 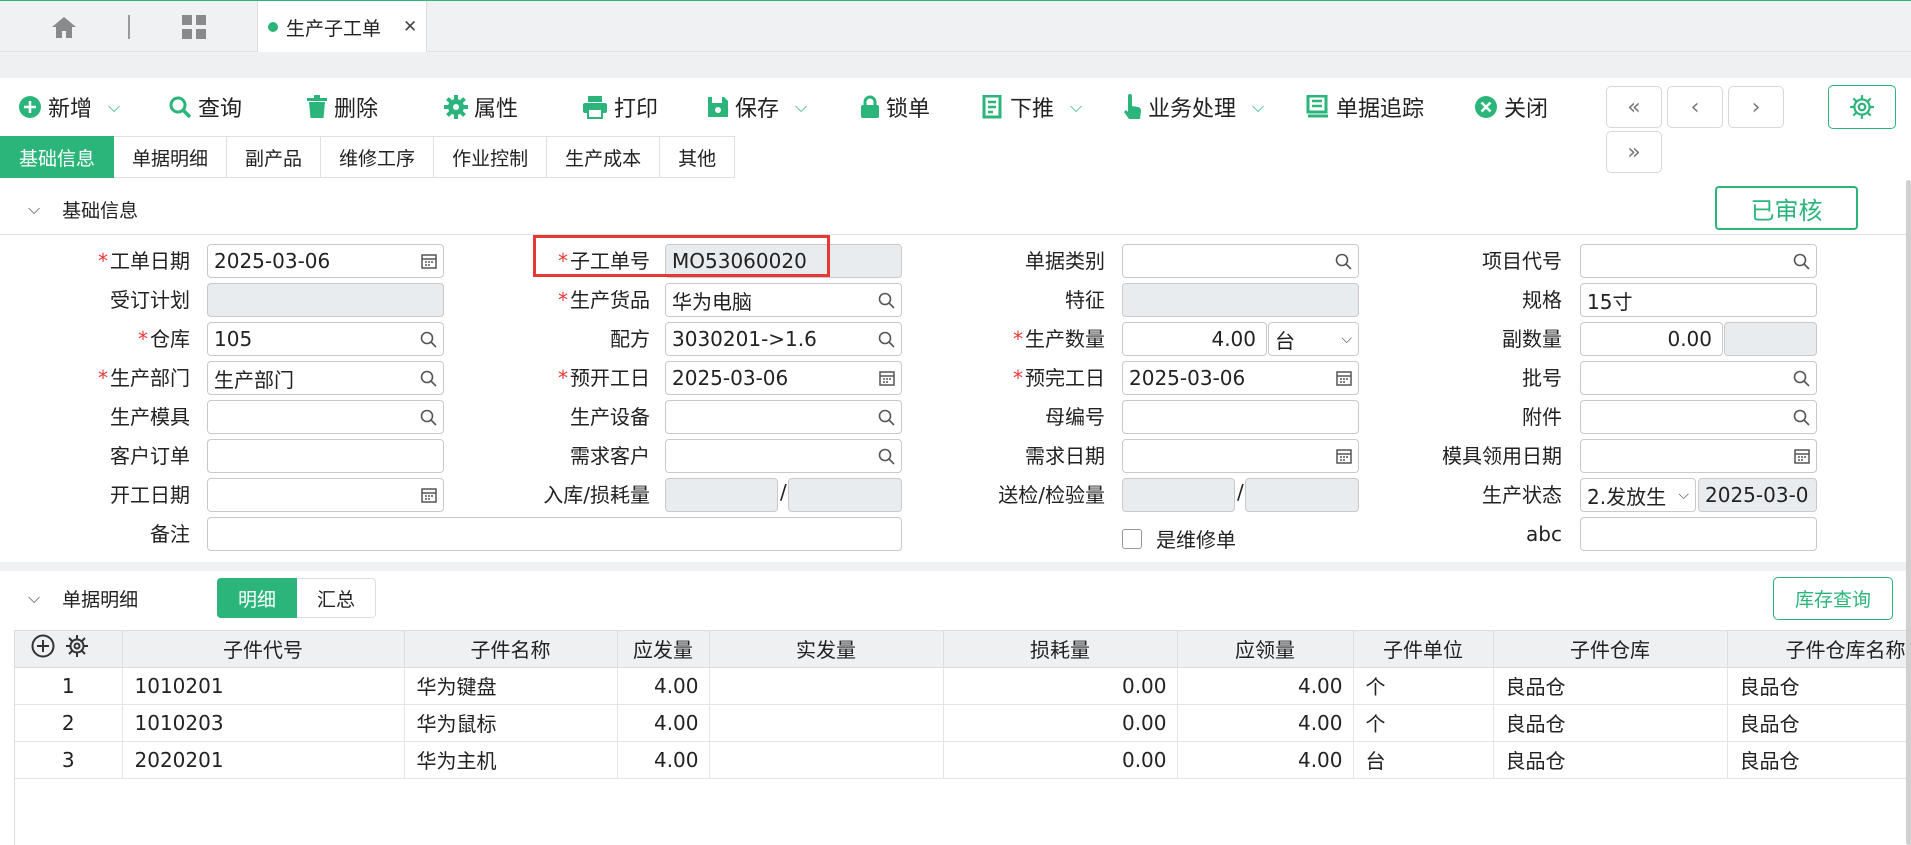 I want to click on col-header: 子件仓库名称, so click(x=1818, y=649).